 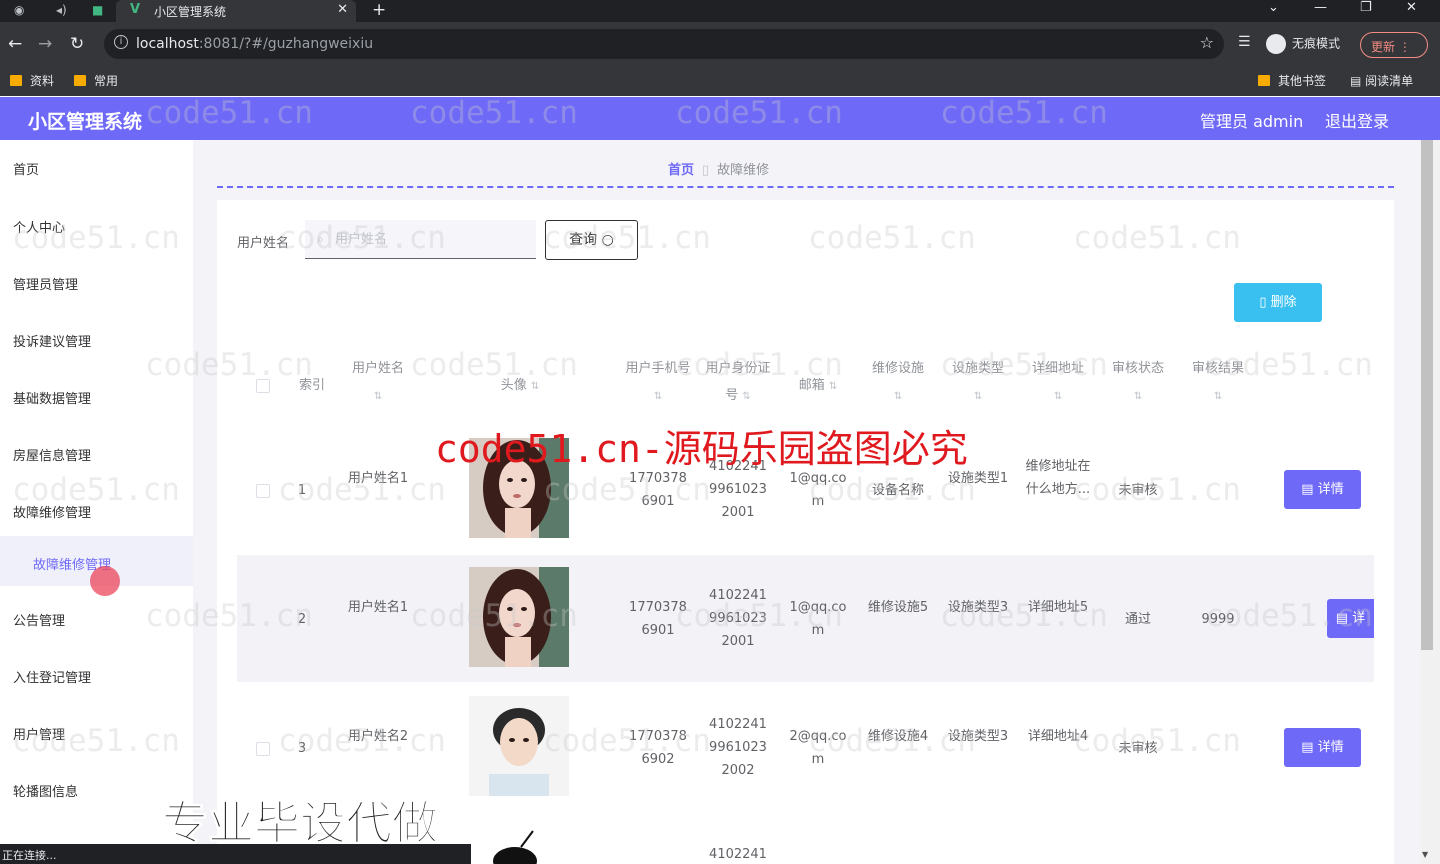 I want to click on sidebar-item-houses: 房屋信息管理, so click(x=52, y=454).